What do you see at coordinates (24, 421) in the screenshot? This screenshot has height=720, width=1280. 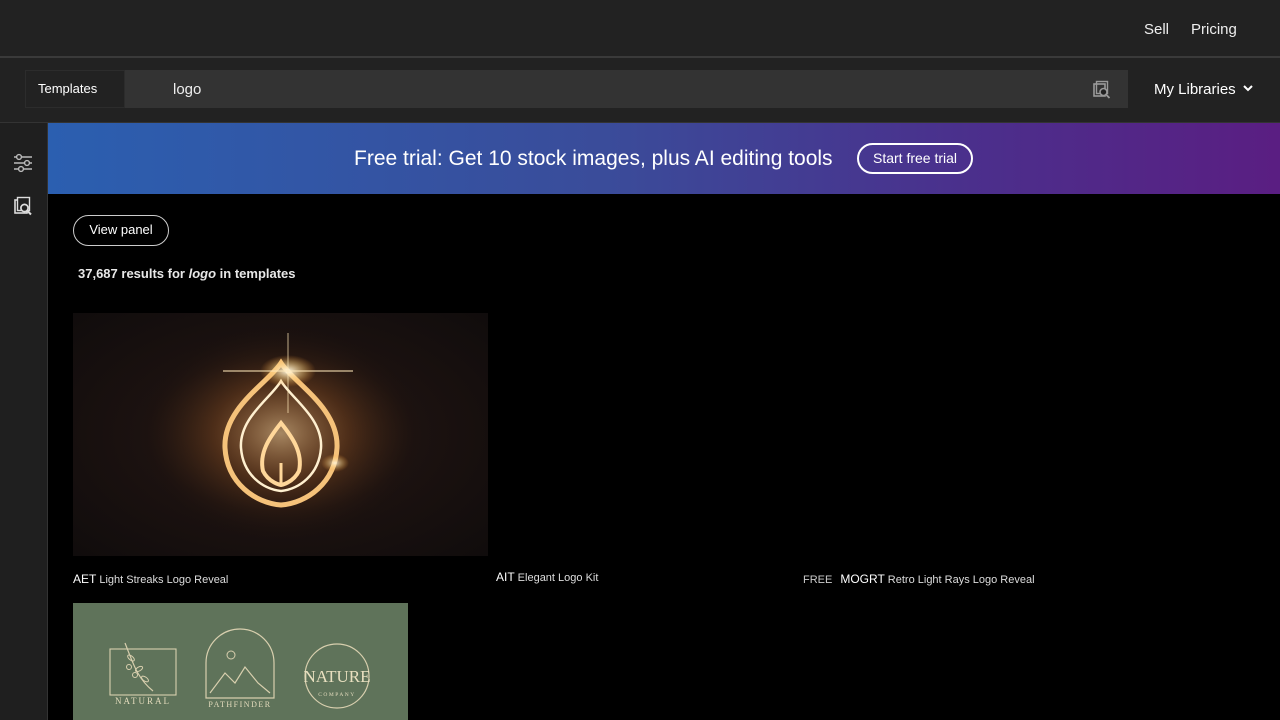 I see `left-sidebar` at bounding box center [24, 421].